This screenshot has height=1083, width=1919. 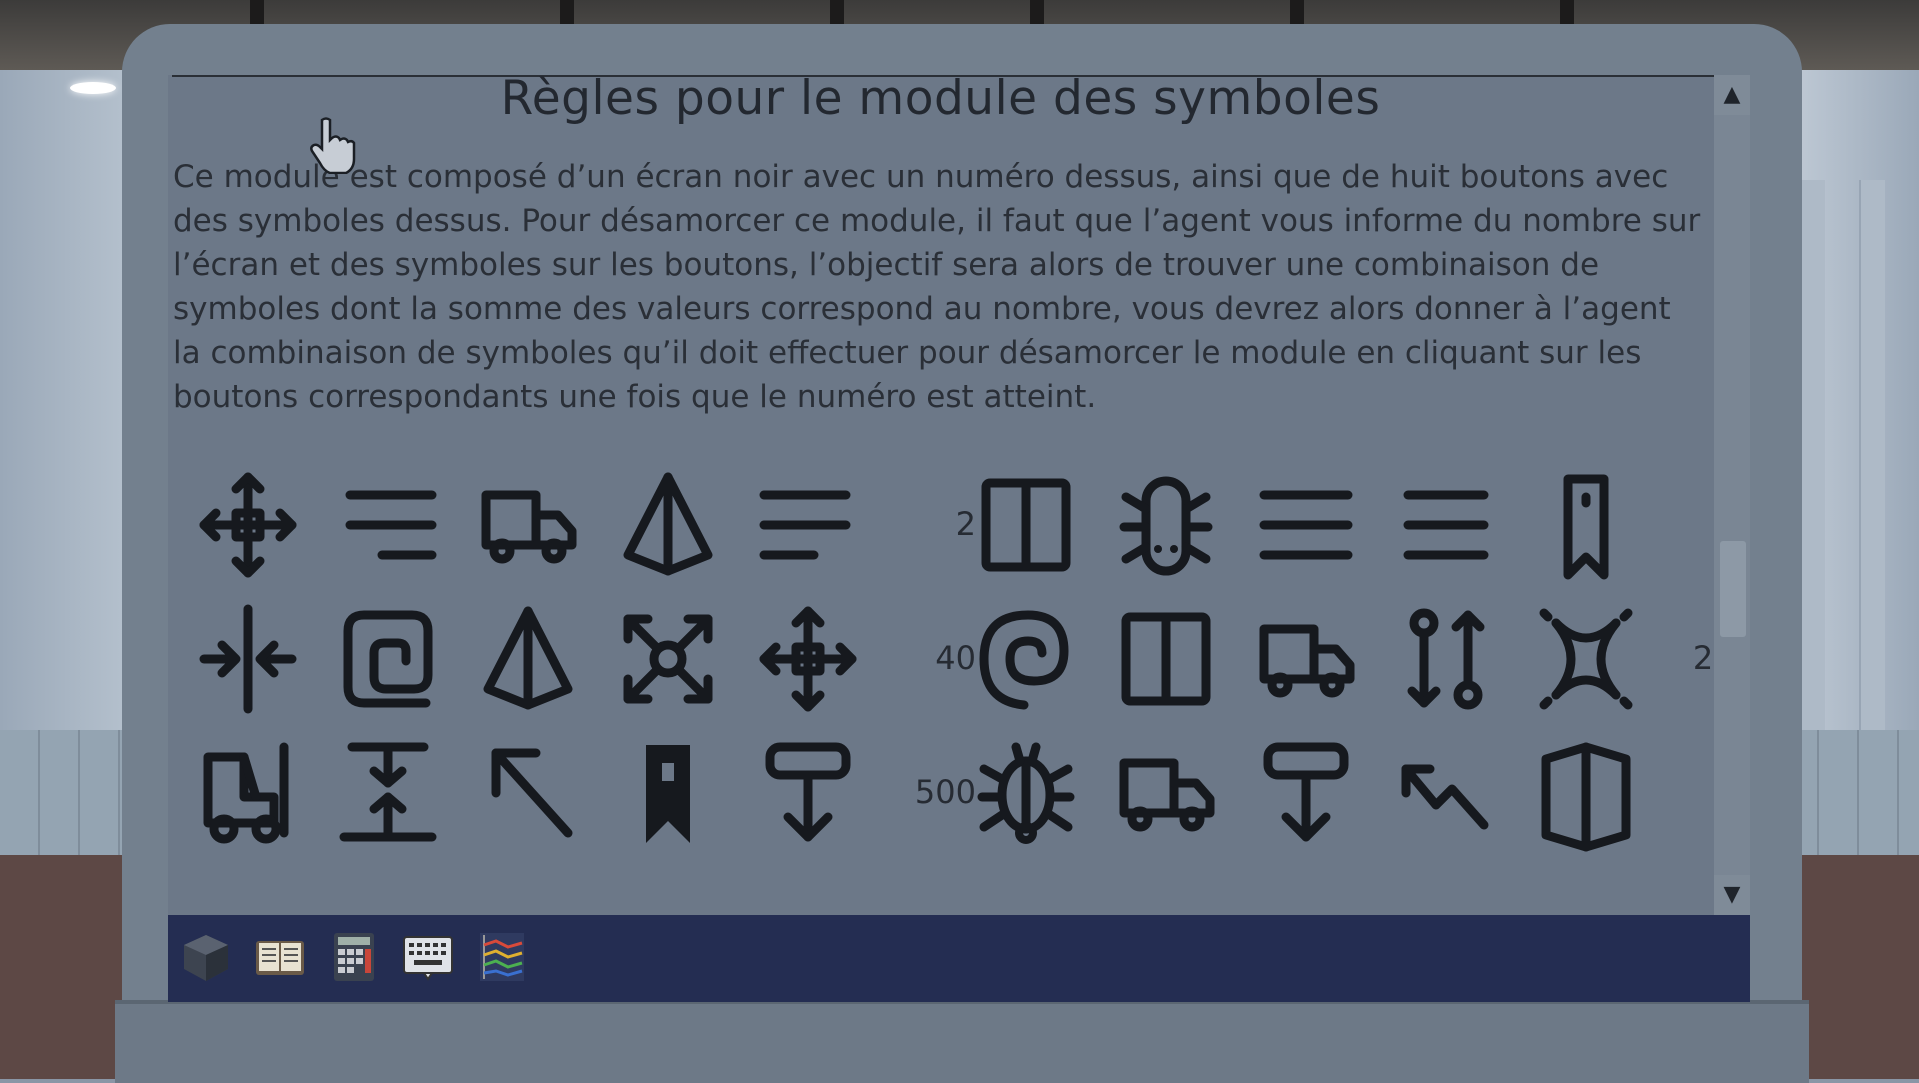 What do you see at coordinates (1586, 525) in the screenshot?
I see `bookmark-icon` at bounding box center [1586, 525].